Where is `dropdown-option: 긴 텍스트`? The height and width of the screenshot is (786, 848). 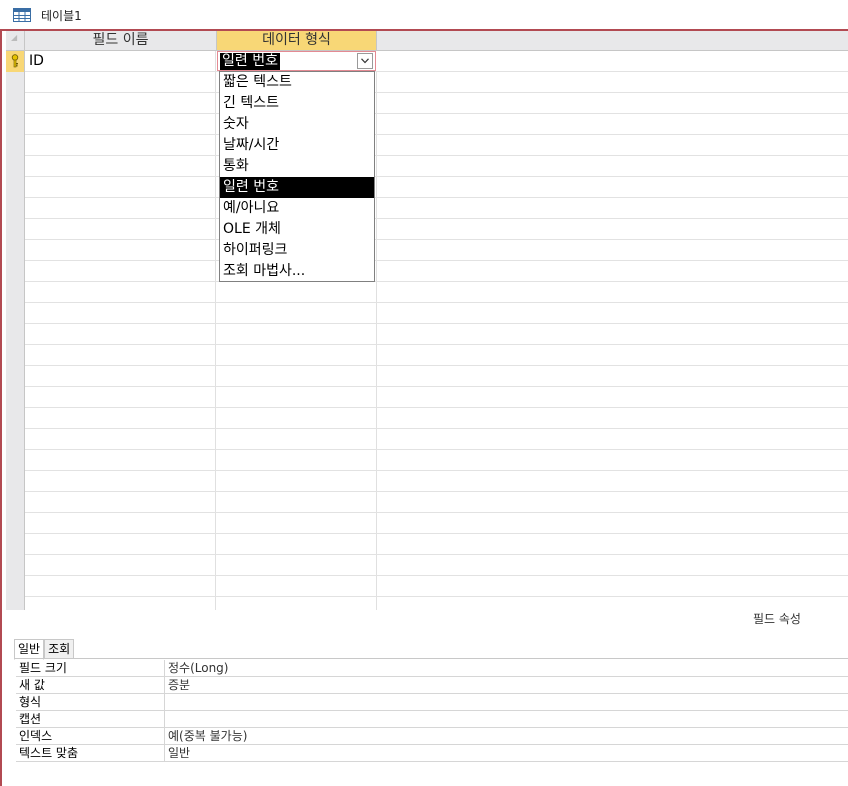
dropdown-option: 긴 텍스트 is located at coordinates (297, 103).